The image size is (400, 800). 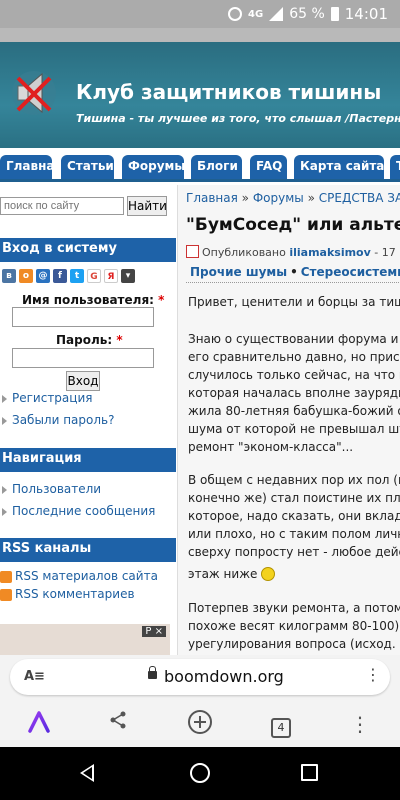 What do you see at coordinates (60, 276) in the screenshot?
I see `facebook-icon: f` at bounding box center [60, 276].